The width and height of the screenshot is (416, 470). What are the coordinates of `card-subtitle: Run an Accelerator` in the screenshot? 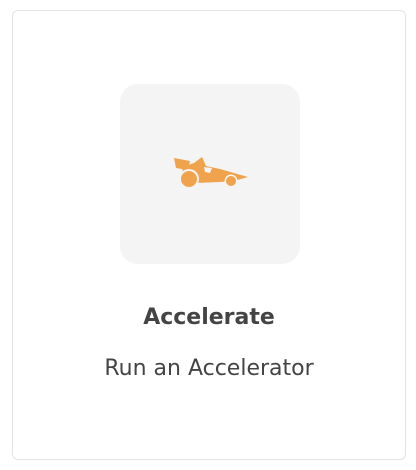 It's located at (209, 368).